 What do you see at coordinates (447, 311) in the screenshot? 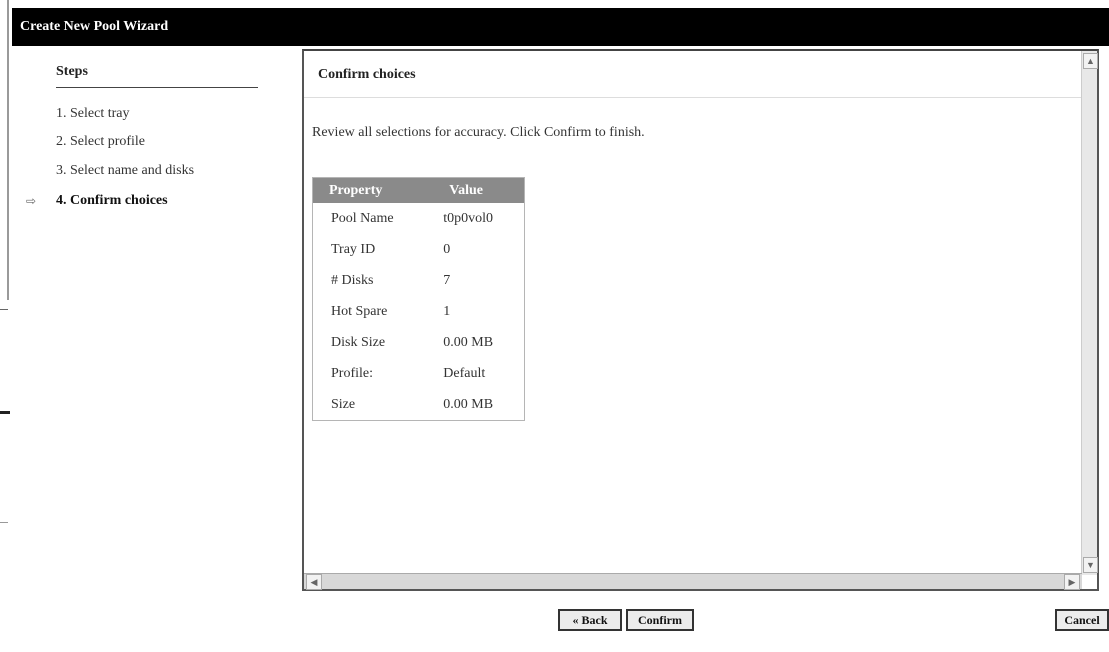
I see `value-cell: 1` at bounding box center [447, 311].